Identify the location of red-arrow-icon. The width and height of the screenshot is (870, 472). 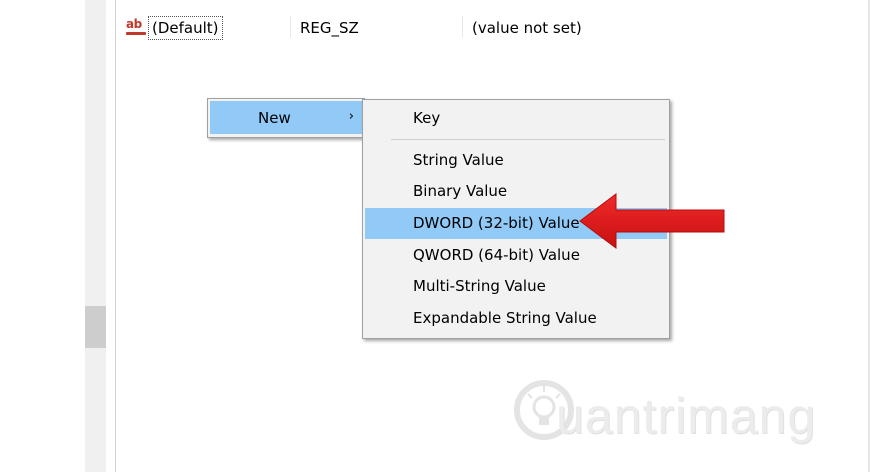
(652, 221).